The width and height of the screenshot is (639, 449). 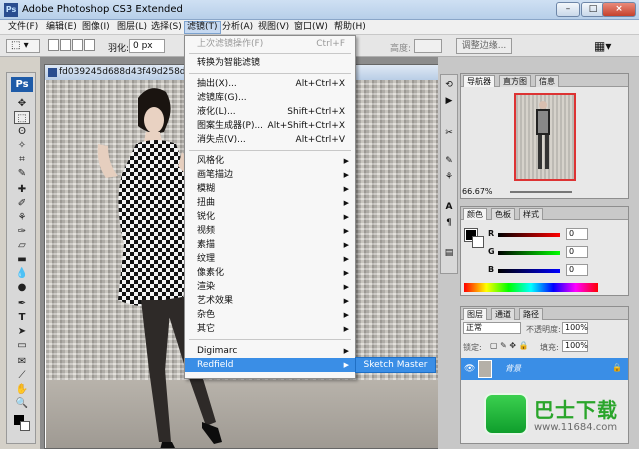 I want to click on filter-noise: 杂色 ▶, so click(x=270, y=315).